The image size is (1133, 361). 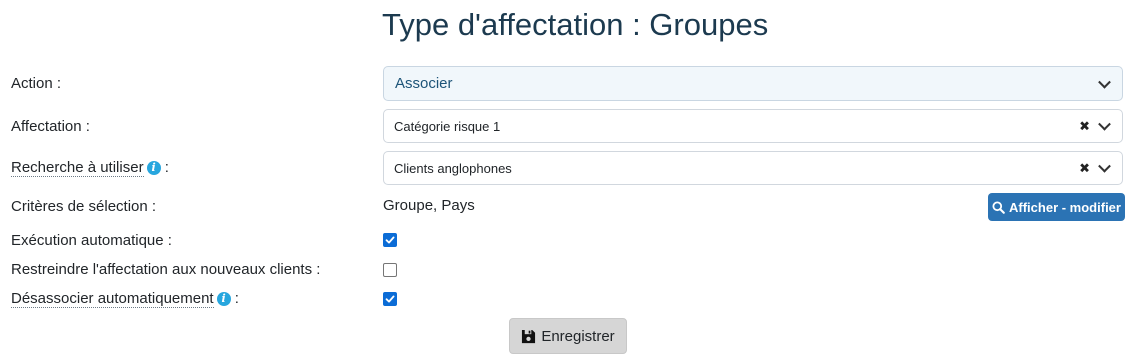 I want to click on recherche-label-text: Recherche à utiliser, so click(x=77, y=168).